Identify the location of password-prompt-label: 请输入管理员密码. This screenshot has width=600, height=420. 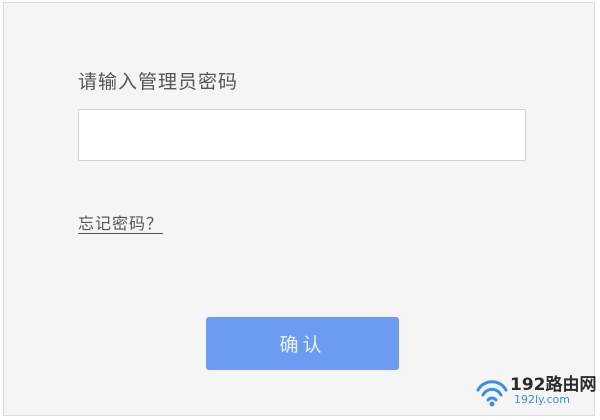
(158, 82).